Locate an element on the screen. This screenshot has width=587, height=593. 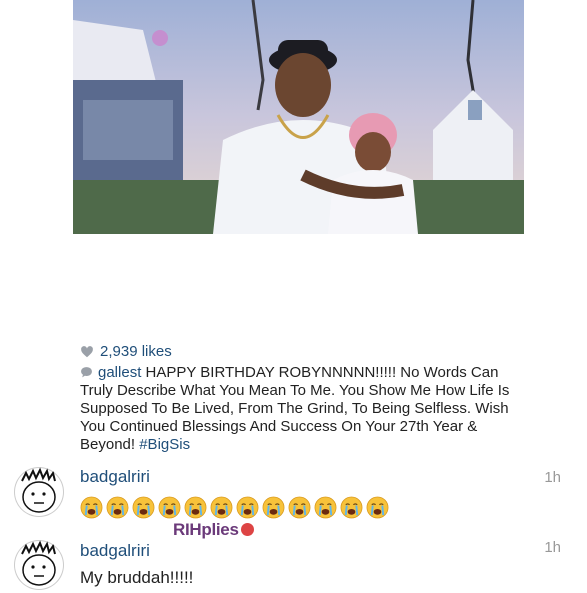
smiley-icon is located at coordinates (247, 529).